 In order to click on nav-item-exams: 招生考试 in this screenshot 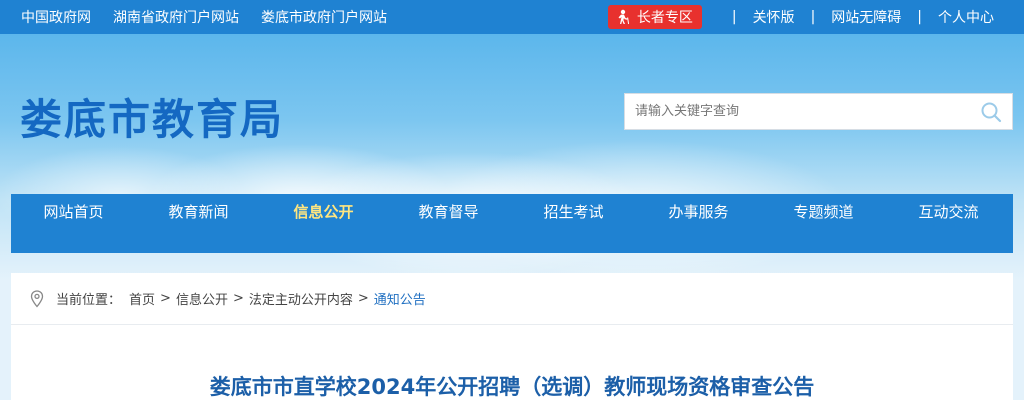, I will do `click(573, 212)`.